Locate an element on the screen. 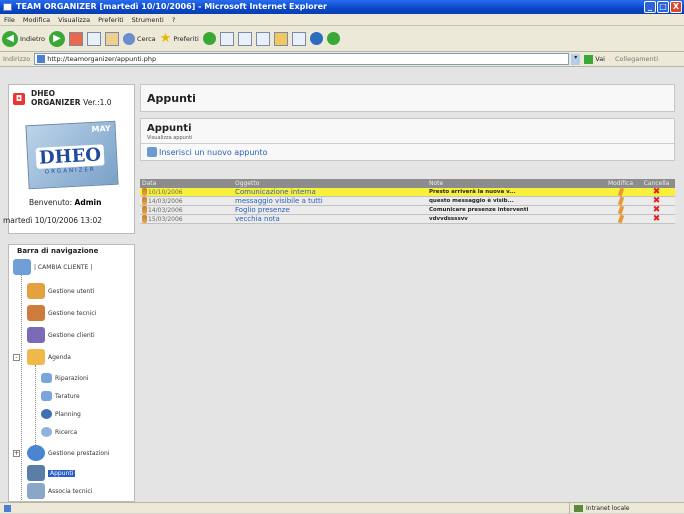  address-input: http://teamorganizer/appunti.php is located at coordinates (302, 59).